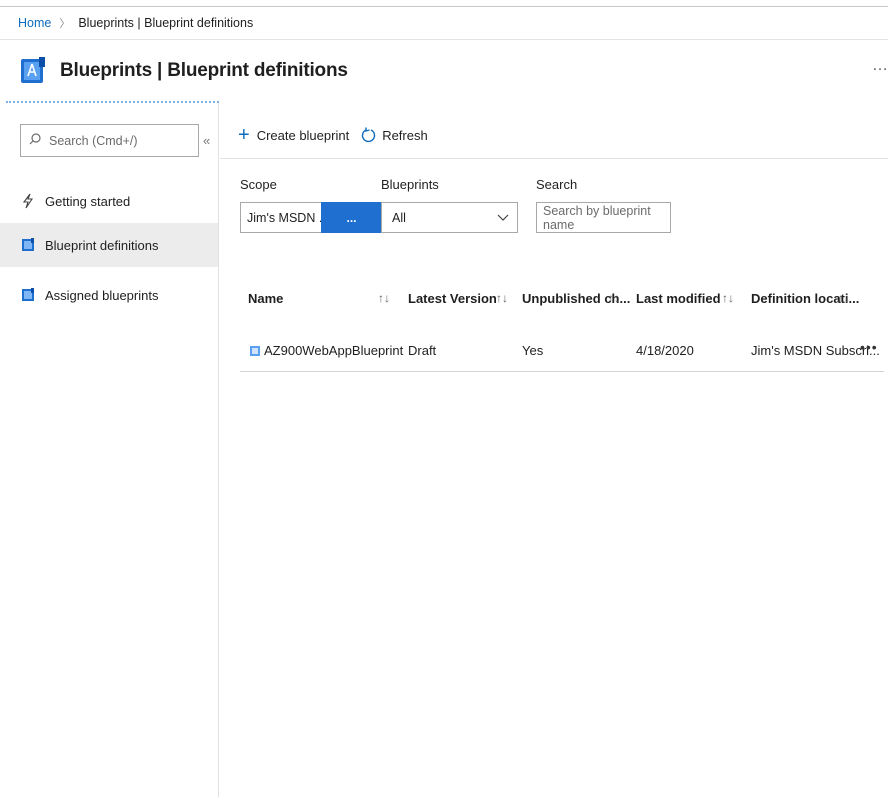  I want to click on sidebar-item-label: Blueprint definitions, so click(102, 245).